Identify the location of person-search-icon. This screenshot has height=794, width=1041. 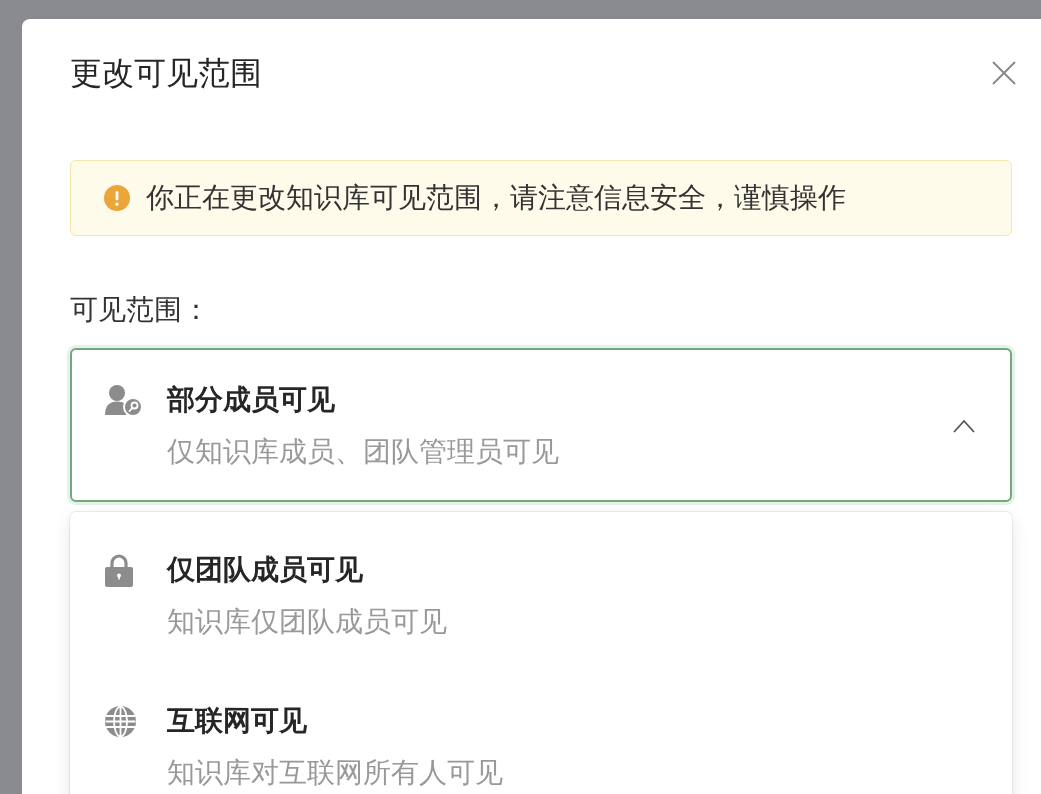
(124, 400).